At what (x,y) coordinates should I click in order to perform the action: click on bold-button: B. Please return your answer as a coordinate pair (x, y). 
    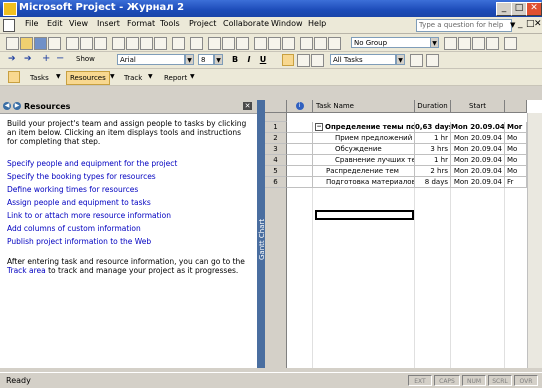
    Looking at the image, I should click on (235, 60).